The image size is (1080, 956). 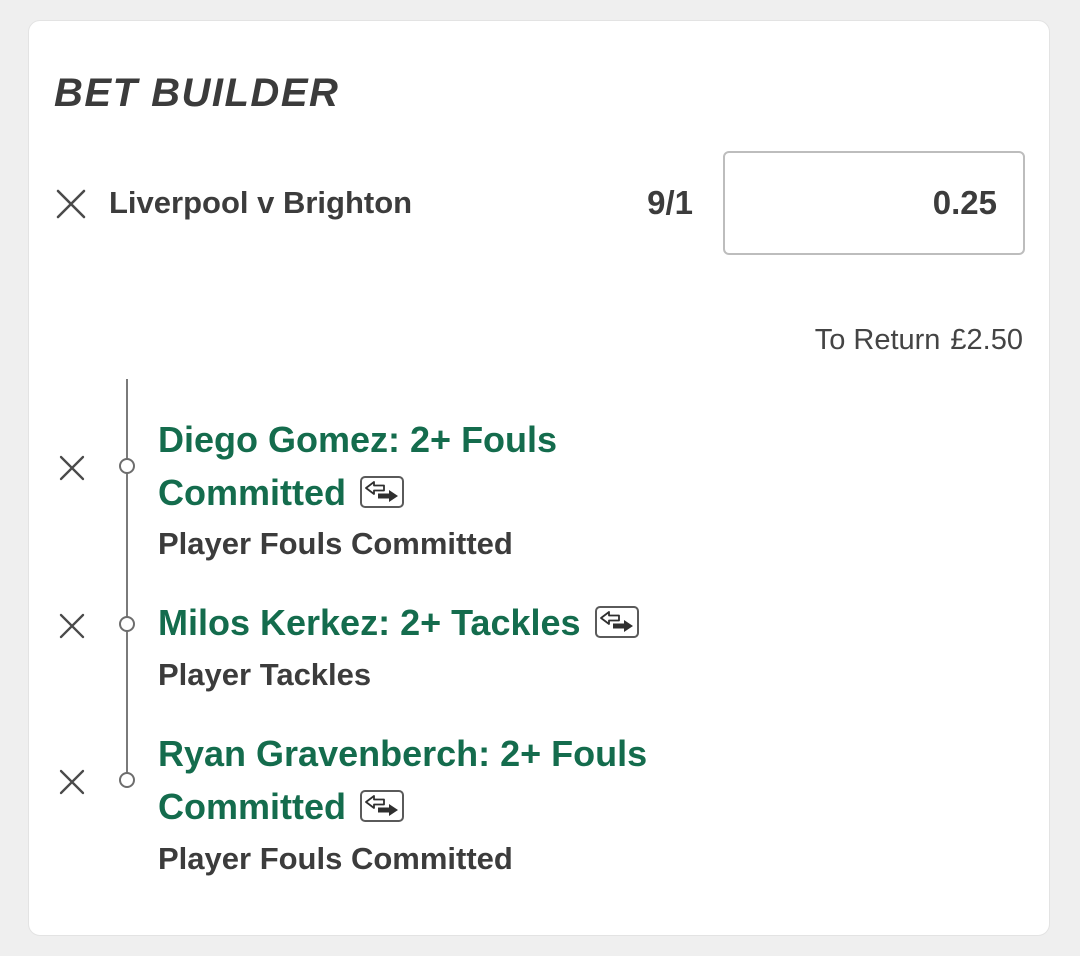 I want to click on to-return: To Return £2.50, so click(x=919, y=340).